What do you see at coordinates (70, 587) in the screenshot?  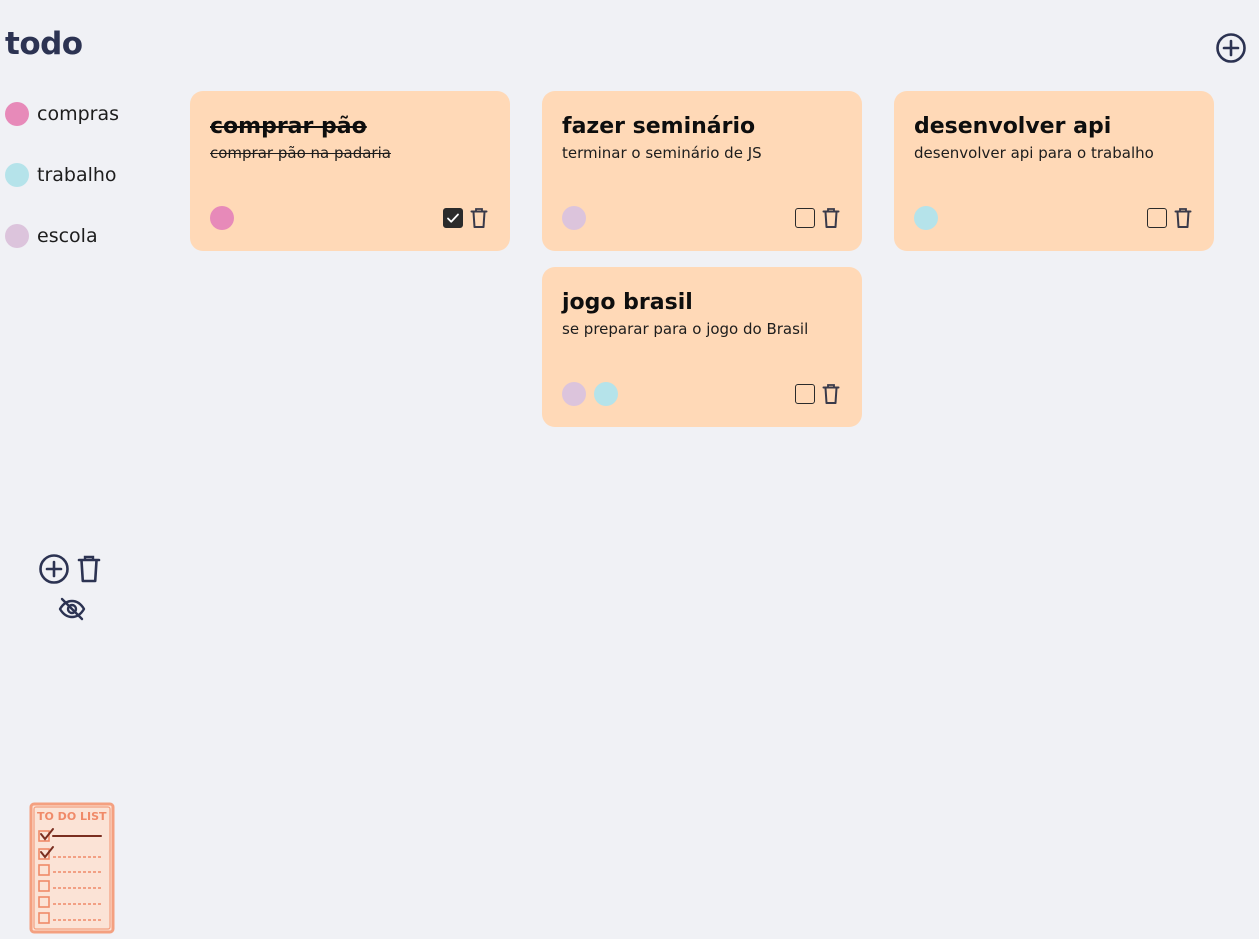 I see `tag-controls` at bounding box center [70, 587].